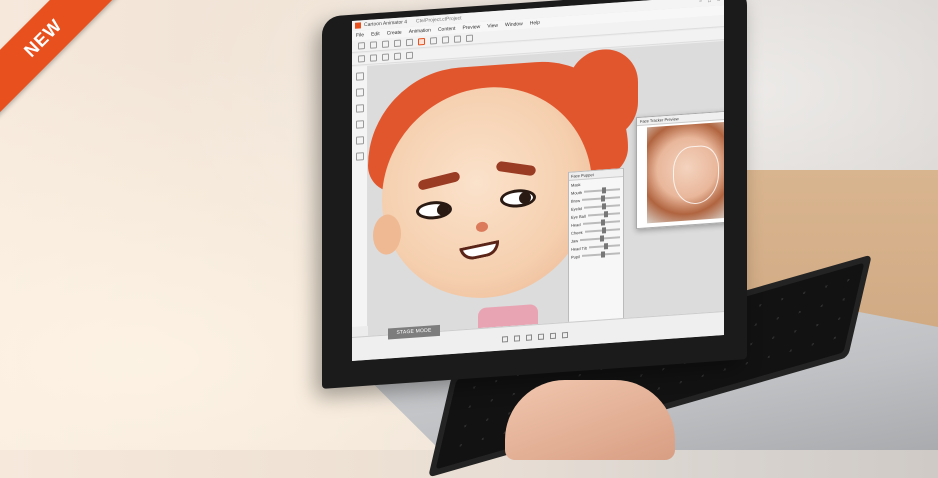 This screenshot has height=478, width=938. What do you see at coordinates (359, 156) in the screenshot?
I see `scene-icon` at bounding box center [359, 156].